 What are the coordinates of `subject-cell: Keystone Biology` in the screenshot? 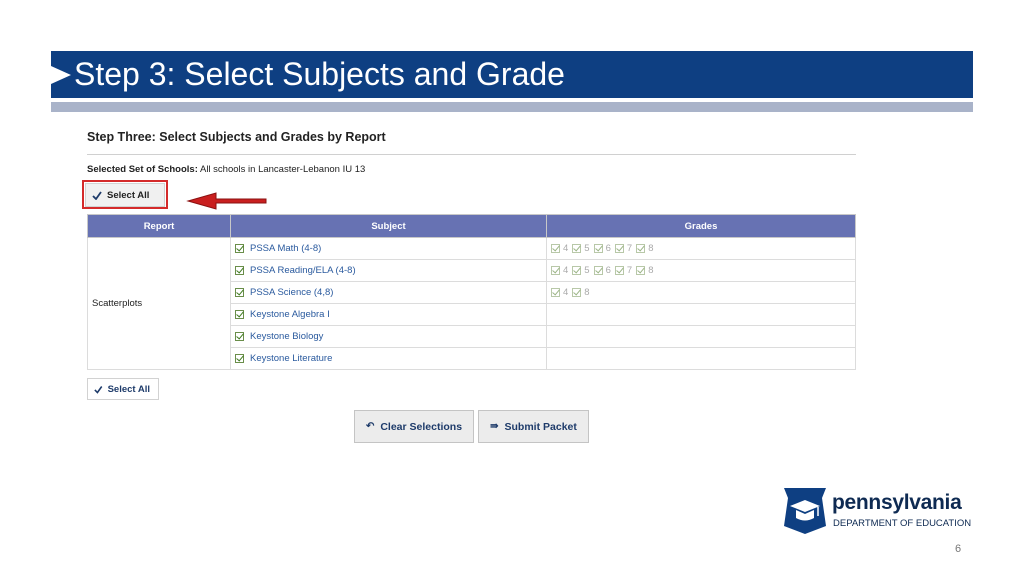 It's located at (388, 336).